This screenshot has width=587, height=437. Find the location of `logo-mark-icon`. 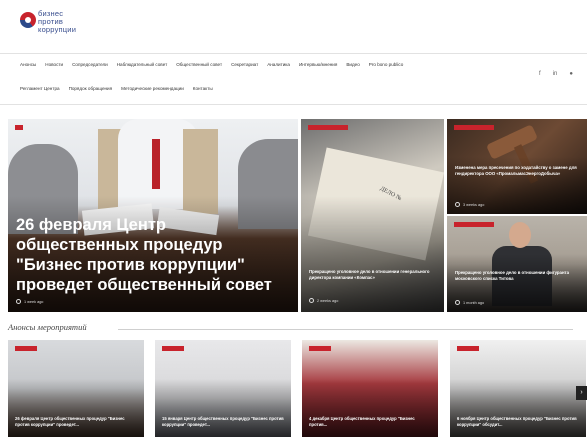

logo-mark-icon is located at coordinates (28, 20).